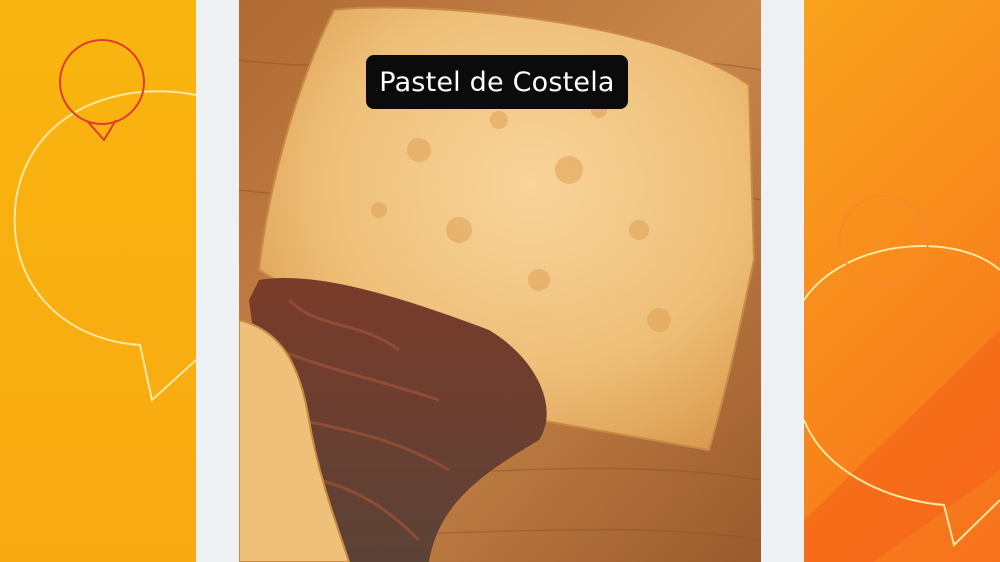 Image resolution: width=1000 pixels, height=562 pixels. Describe the element at coordinates (902, 378) in the screenshot. I see `speech-bubble-decor-right` at that location.